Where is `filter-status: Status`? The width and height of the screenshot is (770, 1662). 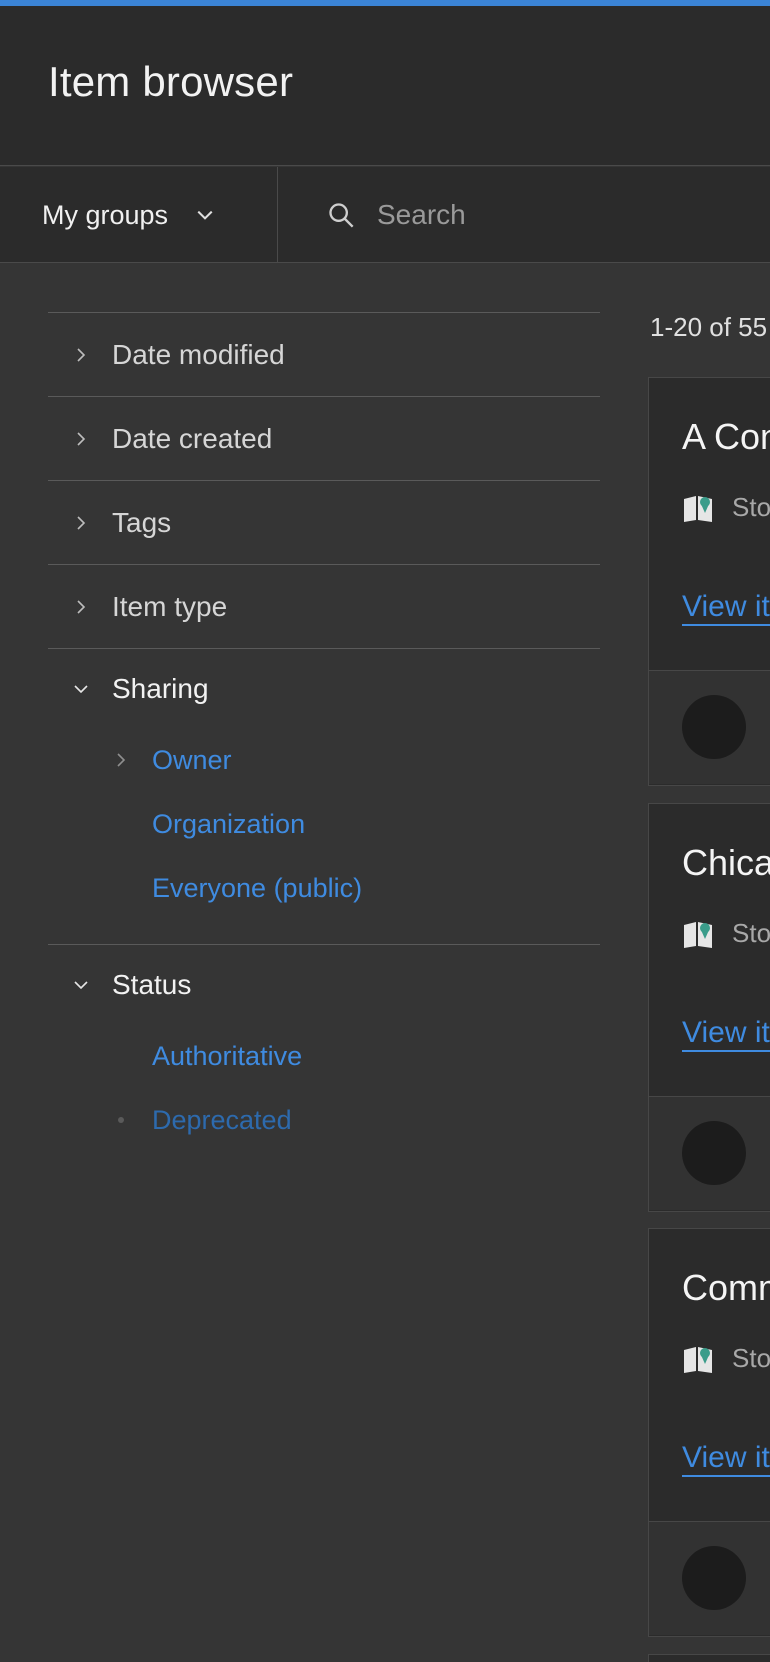 filter-status: Status is located at coordinates (324, 984).